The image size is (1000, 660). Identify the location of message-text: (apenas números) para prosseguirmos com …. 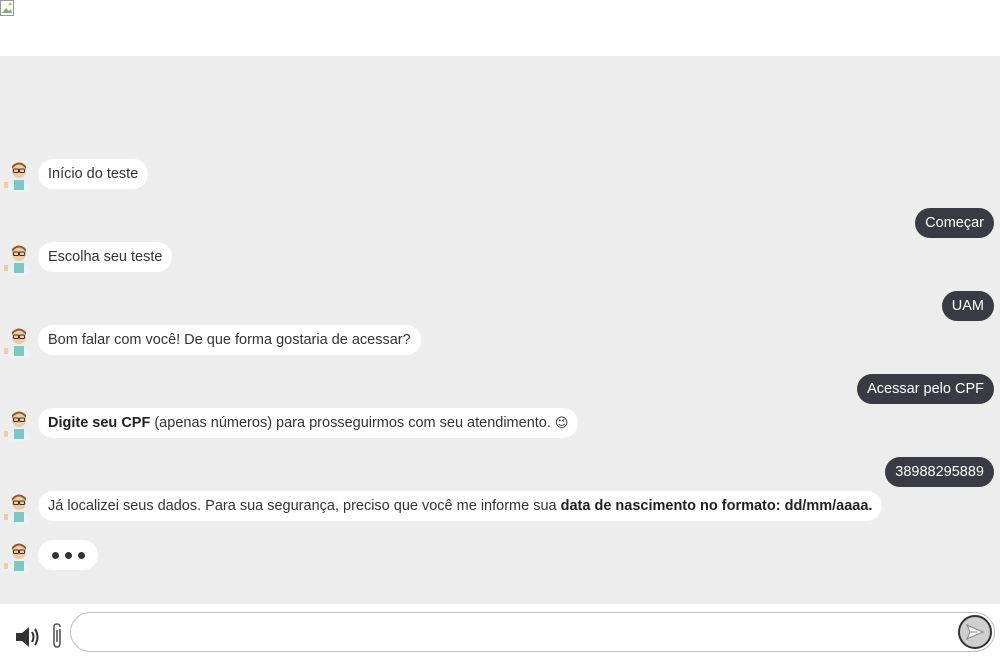
(352, 423).